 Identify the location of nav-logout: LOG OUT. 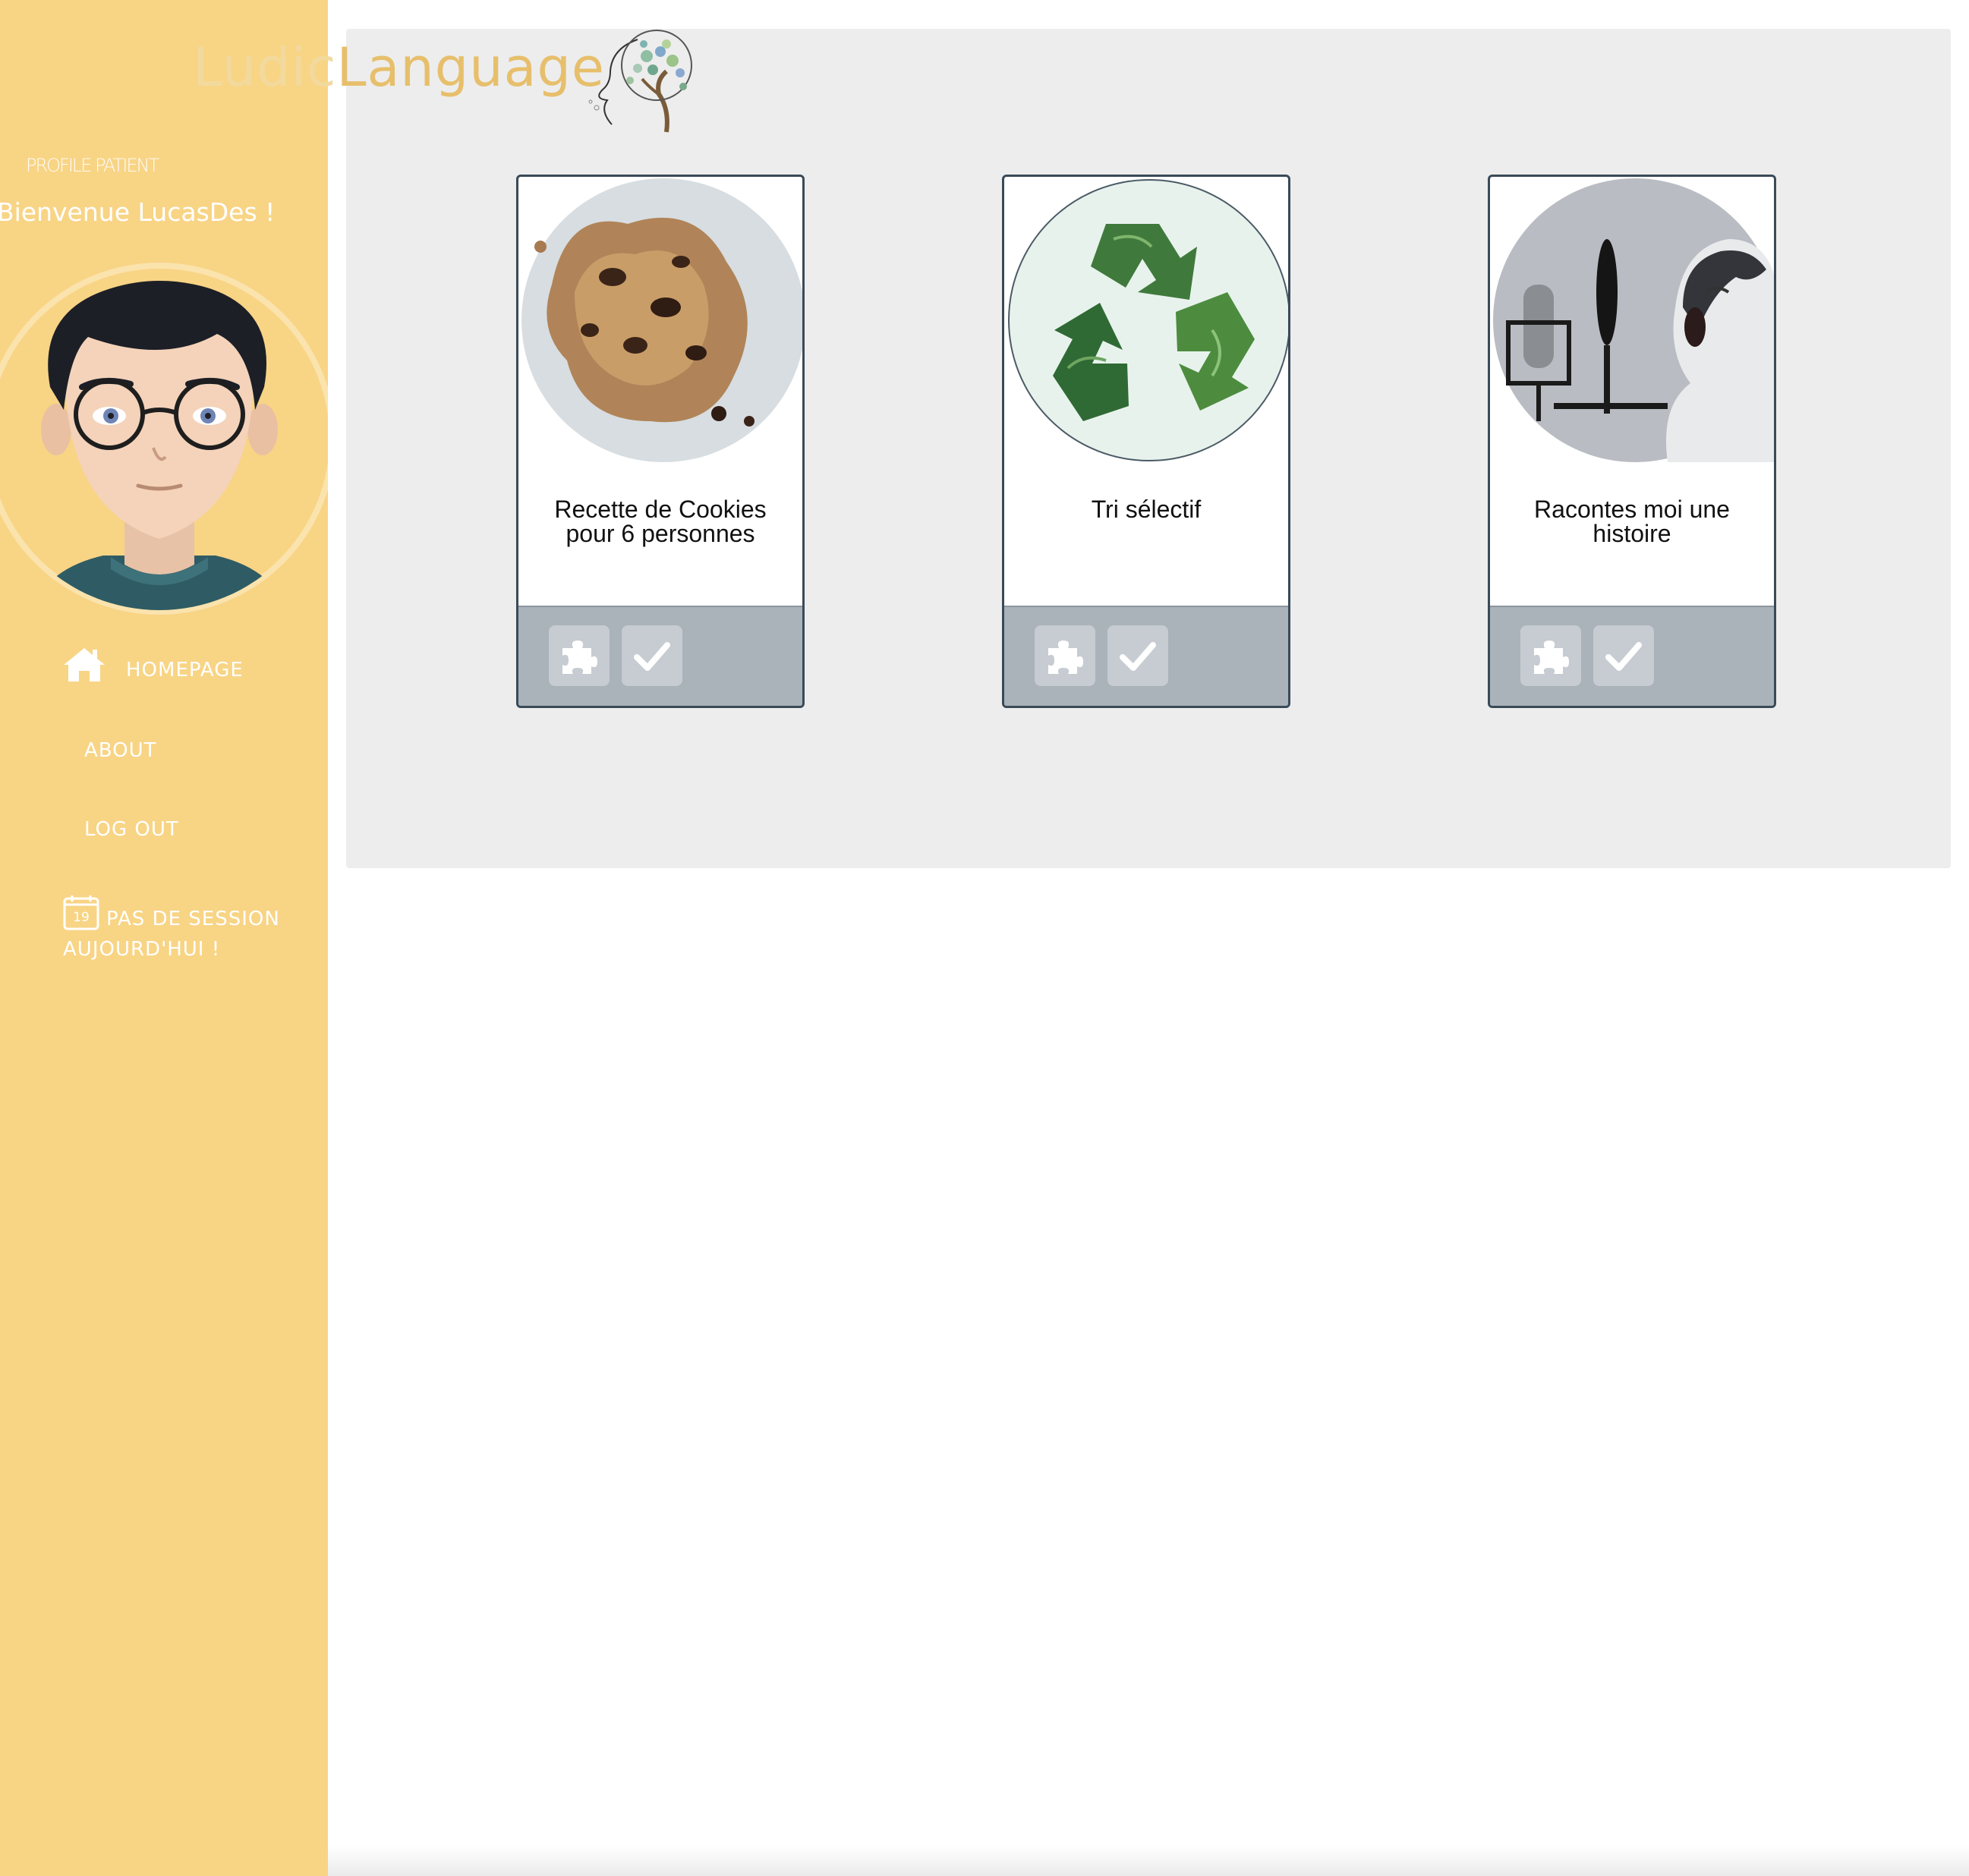
(131, 829).